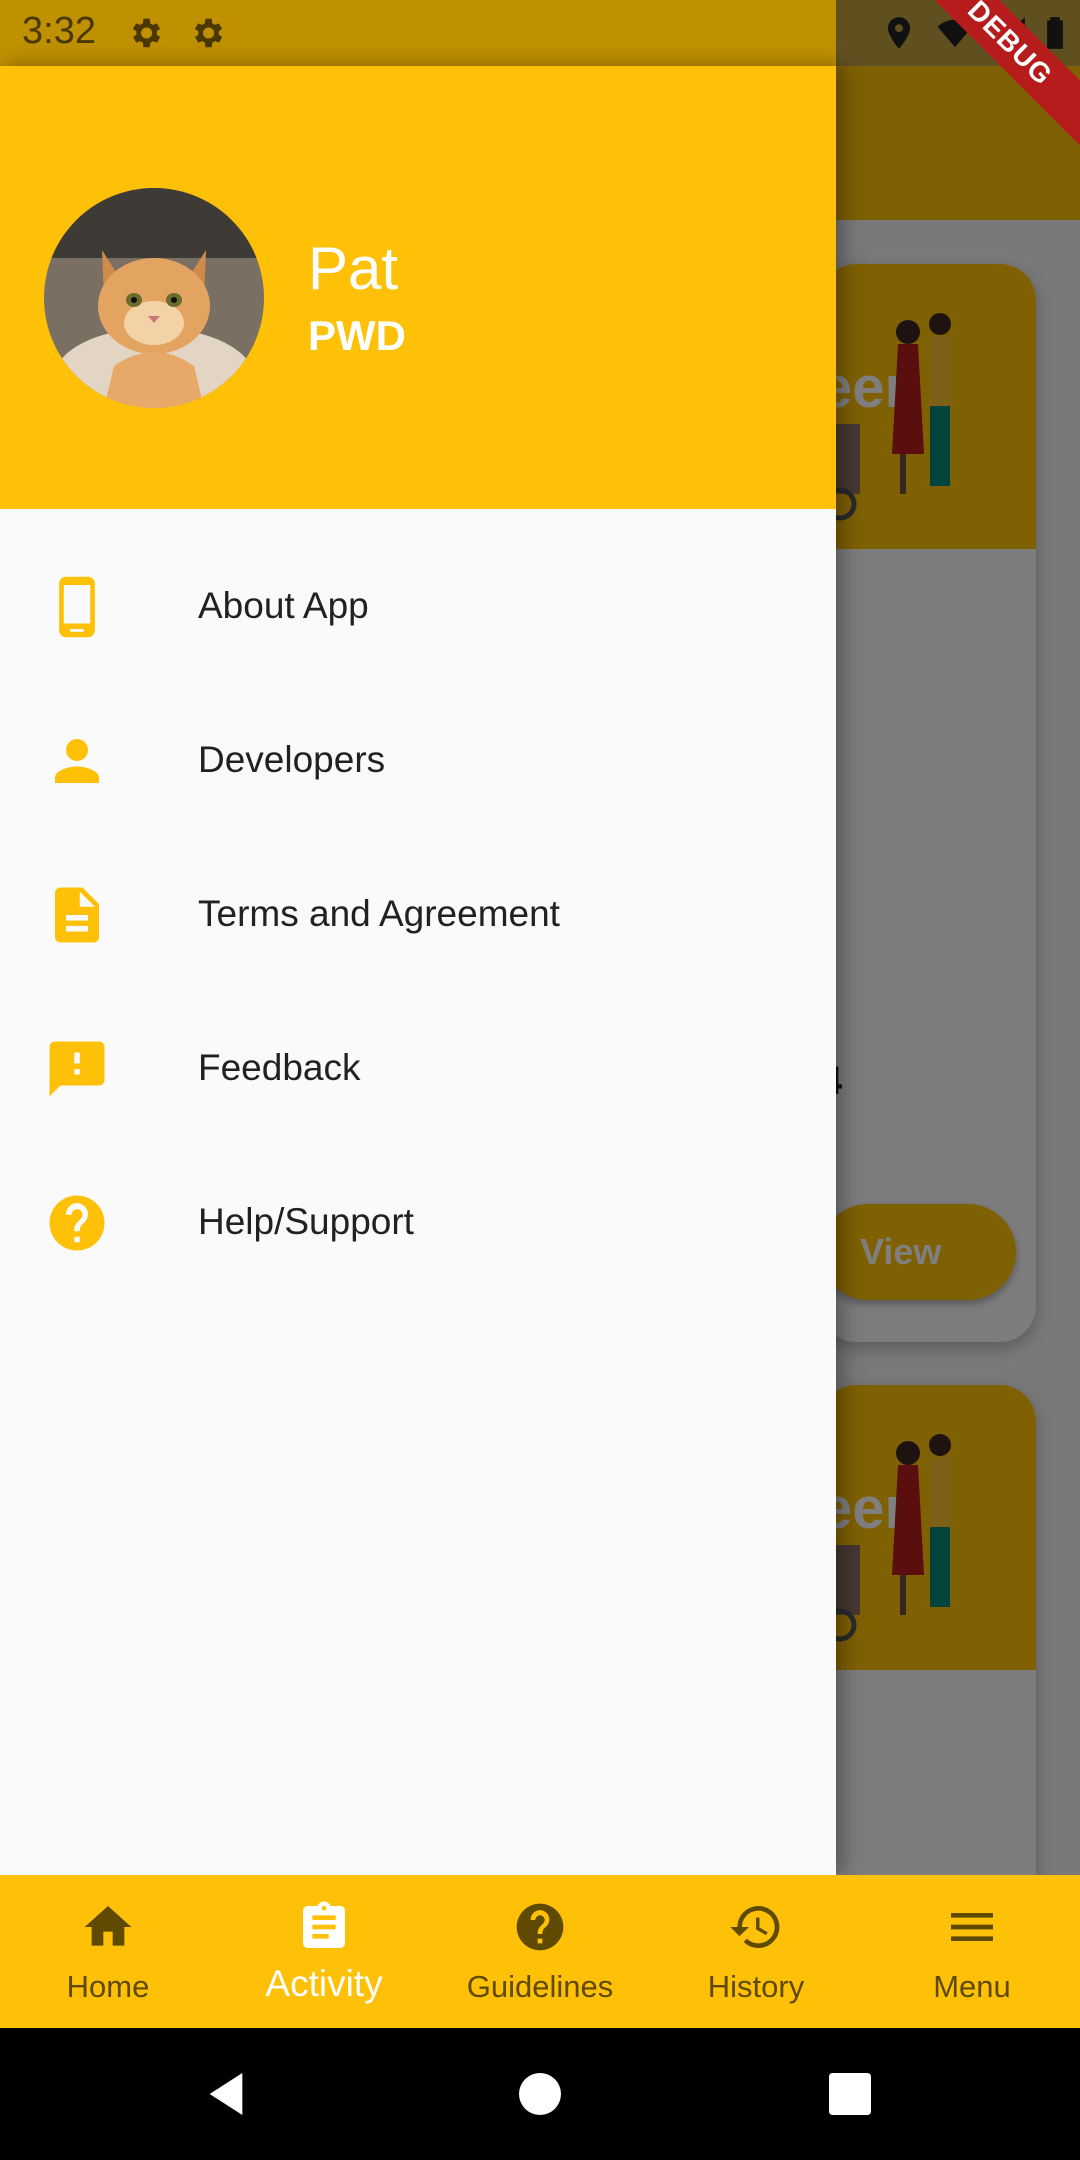  What do you see at coordinates (379, 913) in the screenshot?
I see `drawer-item-label: Terms and Agreement` at bounding box center [379, 913].